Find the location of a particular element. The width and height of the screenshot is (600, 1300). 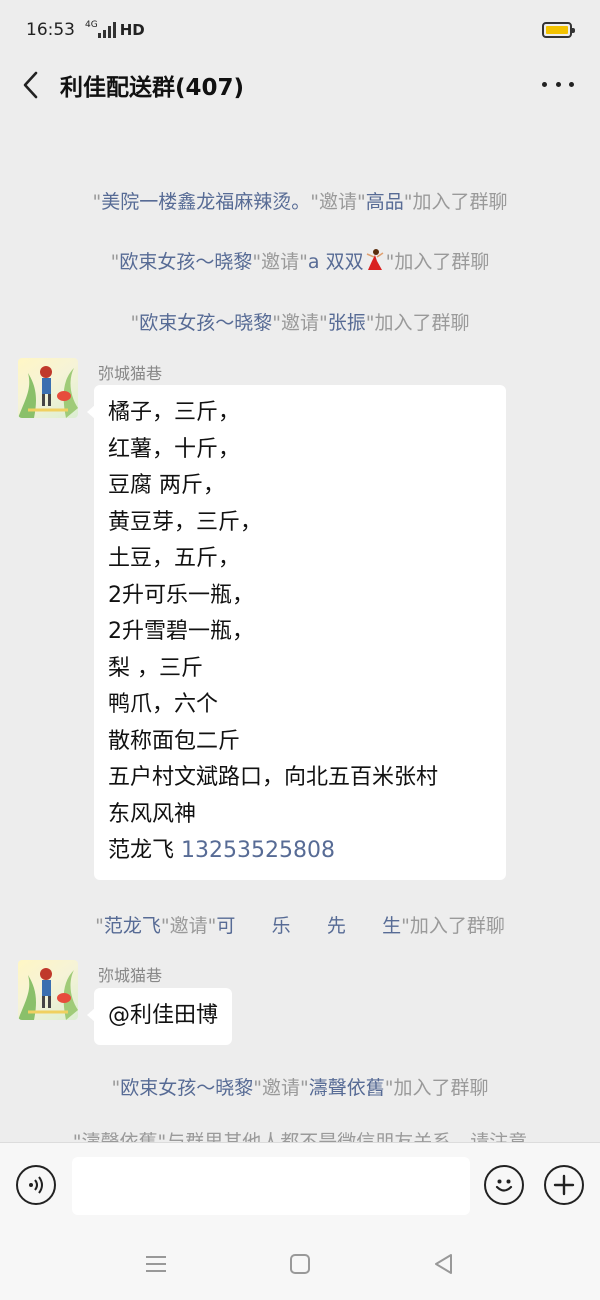

more-icon is located at coordinates (558, 84).